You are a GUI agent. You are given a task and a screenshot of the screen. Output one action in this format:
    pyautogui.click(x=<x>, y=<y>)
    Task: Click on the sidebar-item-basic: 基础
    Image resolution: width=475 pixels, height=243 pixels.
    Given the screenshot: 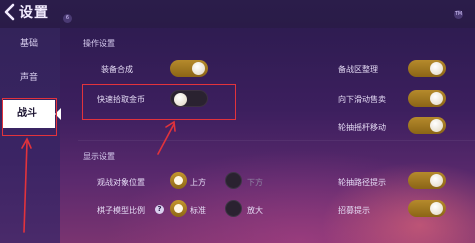 What is the action you would take?
    pyautogui.click(x=30, y=44)
    